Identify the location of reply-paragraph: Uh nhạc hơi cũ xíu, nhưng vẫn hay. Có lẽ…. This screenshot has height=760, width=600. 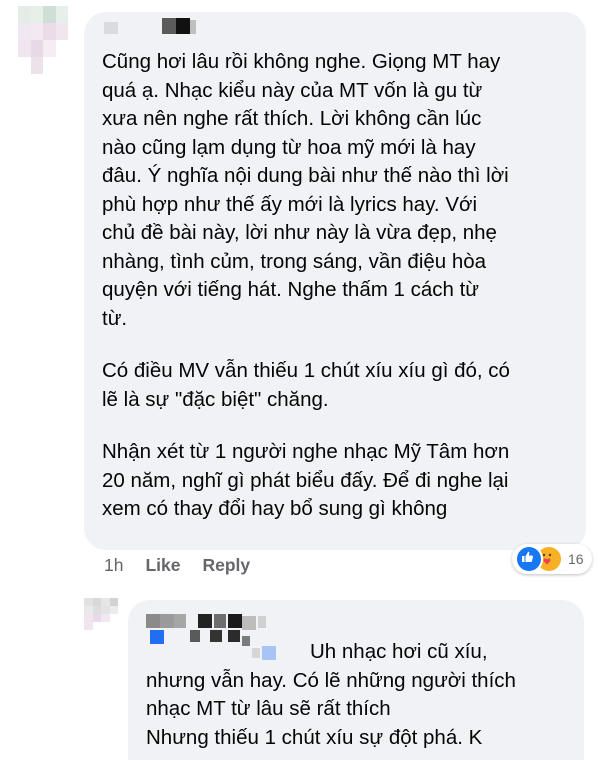
(331, 695).